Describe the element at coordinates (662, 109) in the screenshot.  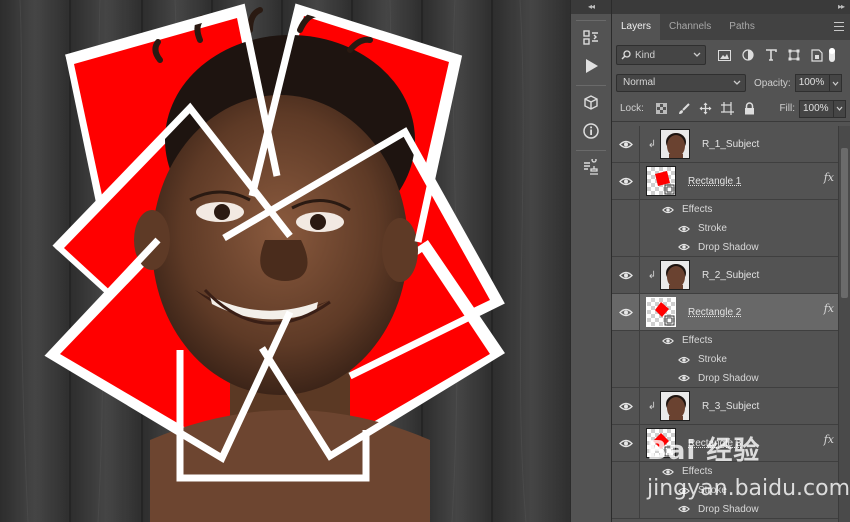
I see `lock-transparent-pixels-icon` at that location.